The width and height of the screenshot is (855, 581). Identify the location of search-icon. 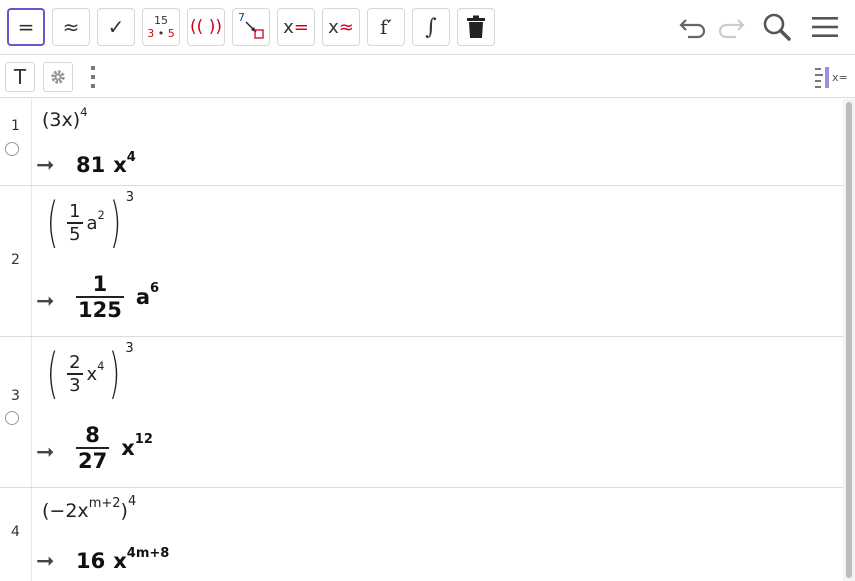
(777, 27).